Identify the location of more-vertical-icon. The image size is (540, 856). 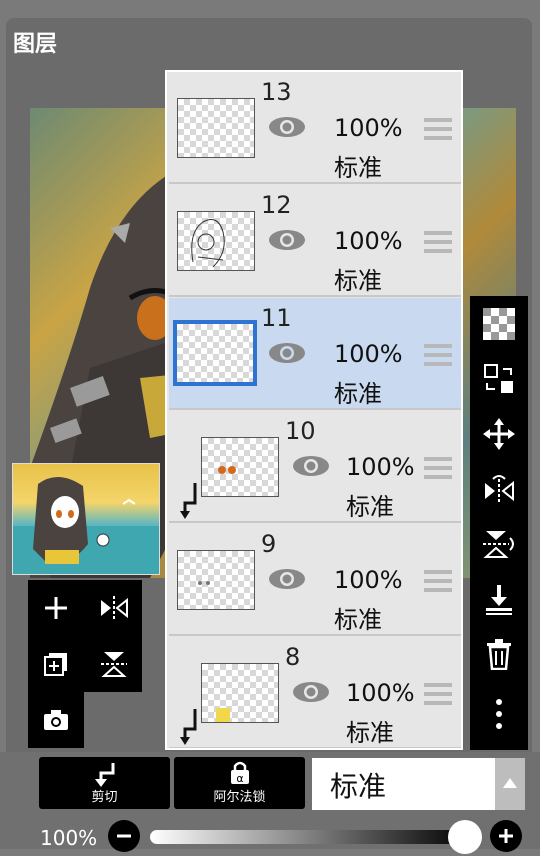
(499, 713).